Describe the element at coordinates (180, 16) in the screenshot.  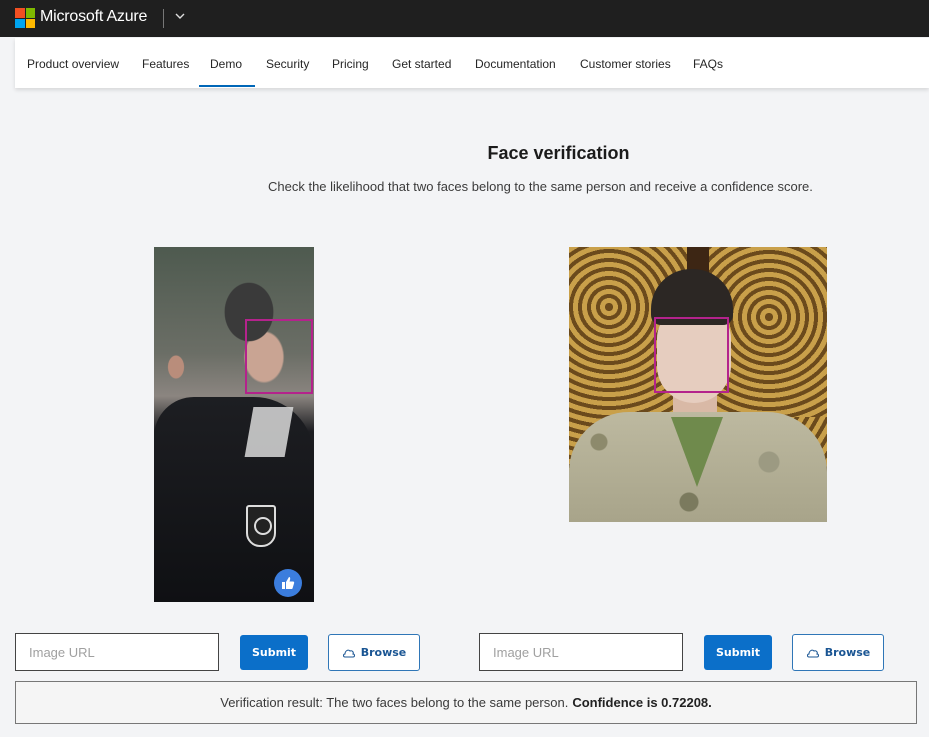
I see `chevron-down-icon` at that location.